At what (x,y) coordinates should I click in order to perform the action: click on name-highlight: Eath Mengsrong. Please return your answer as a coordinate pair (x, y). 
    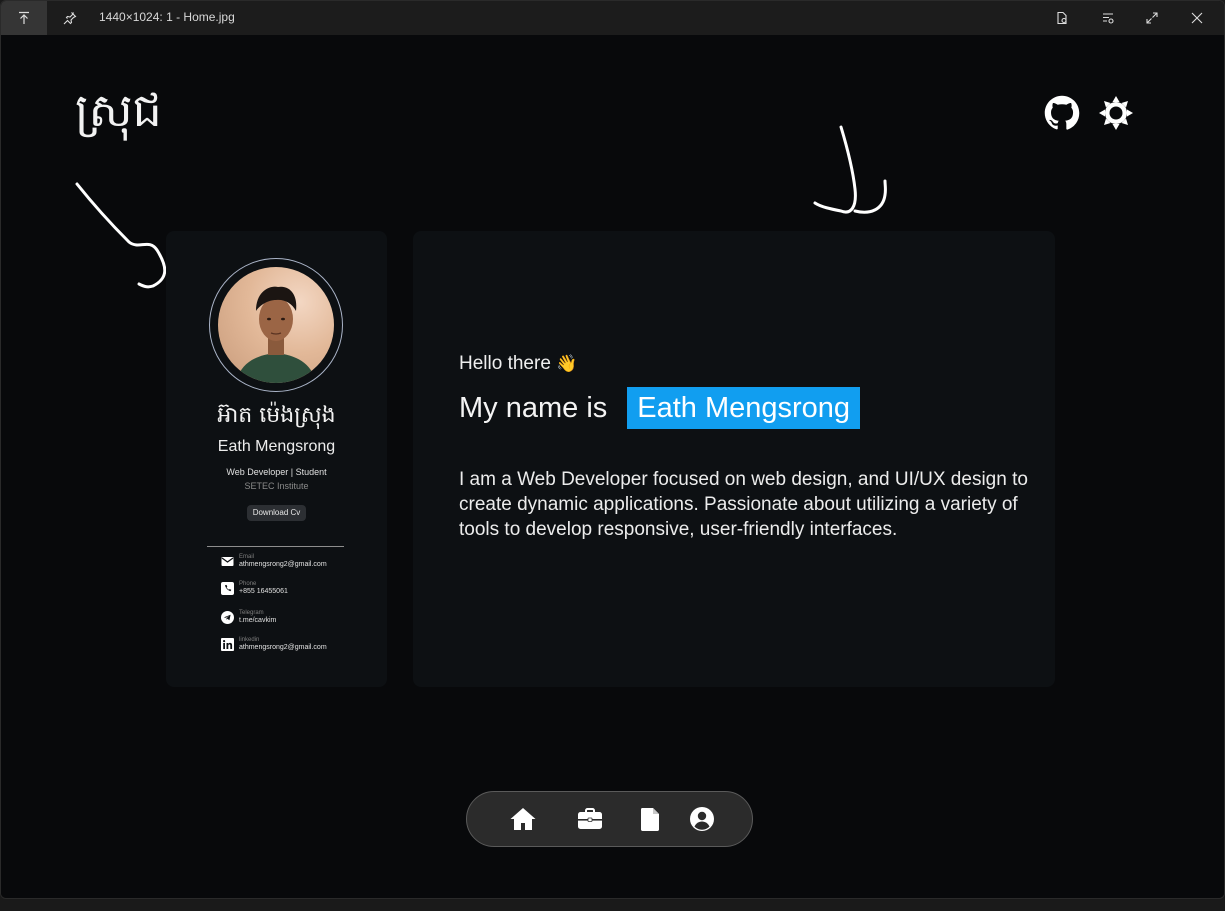
    Looking at the image, I should click on (744, 408).